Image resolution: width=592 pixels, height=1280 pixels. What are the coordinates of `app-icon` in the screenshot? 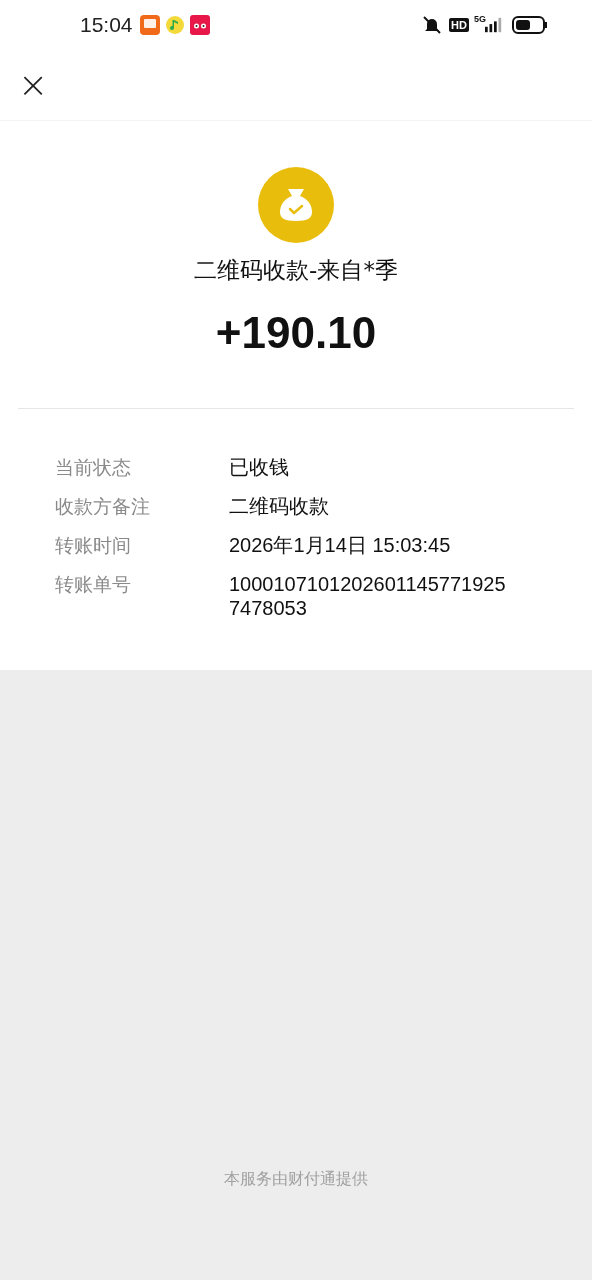 It's located at (149, 25).